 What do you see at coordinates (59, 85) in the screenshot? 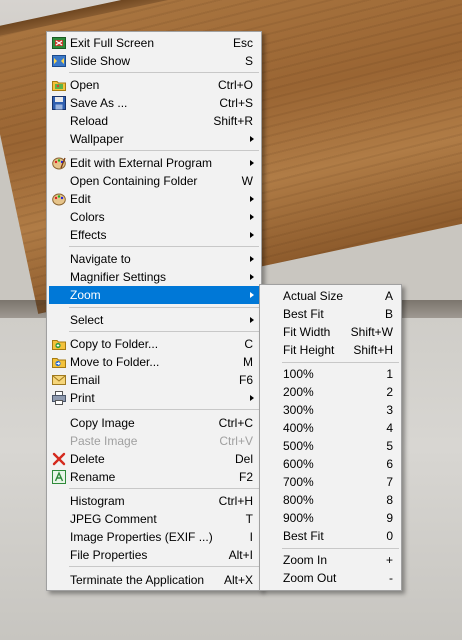
I see `open-folder-icon` at bounding box center [59, 85].